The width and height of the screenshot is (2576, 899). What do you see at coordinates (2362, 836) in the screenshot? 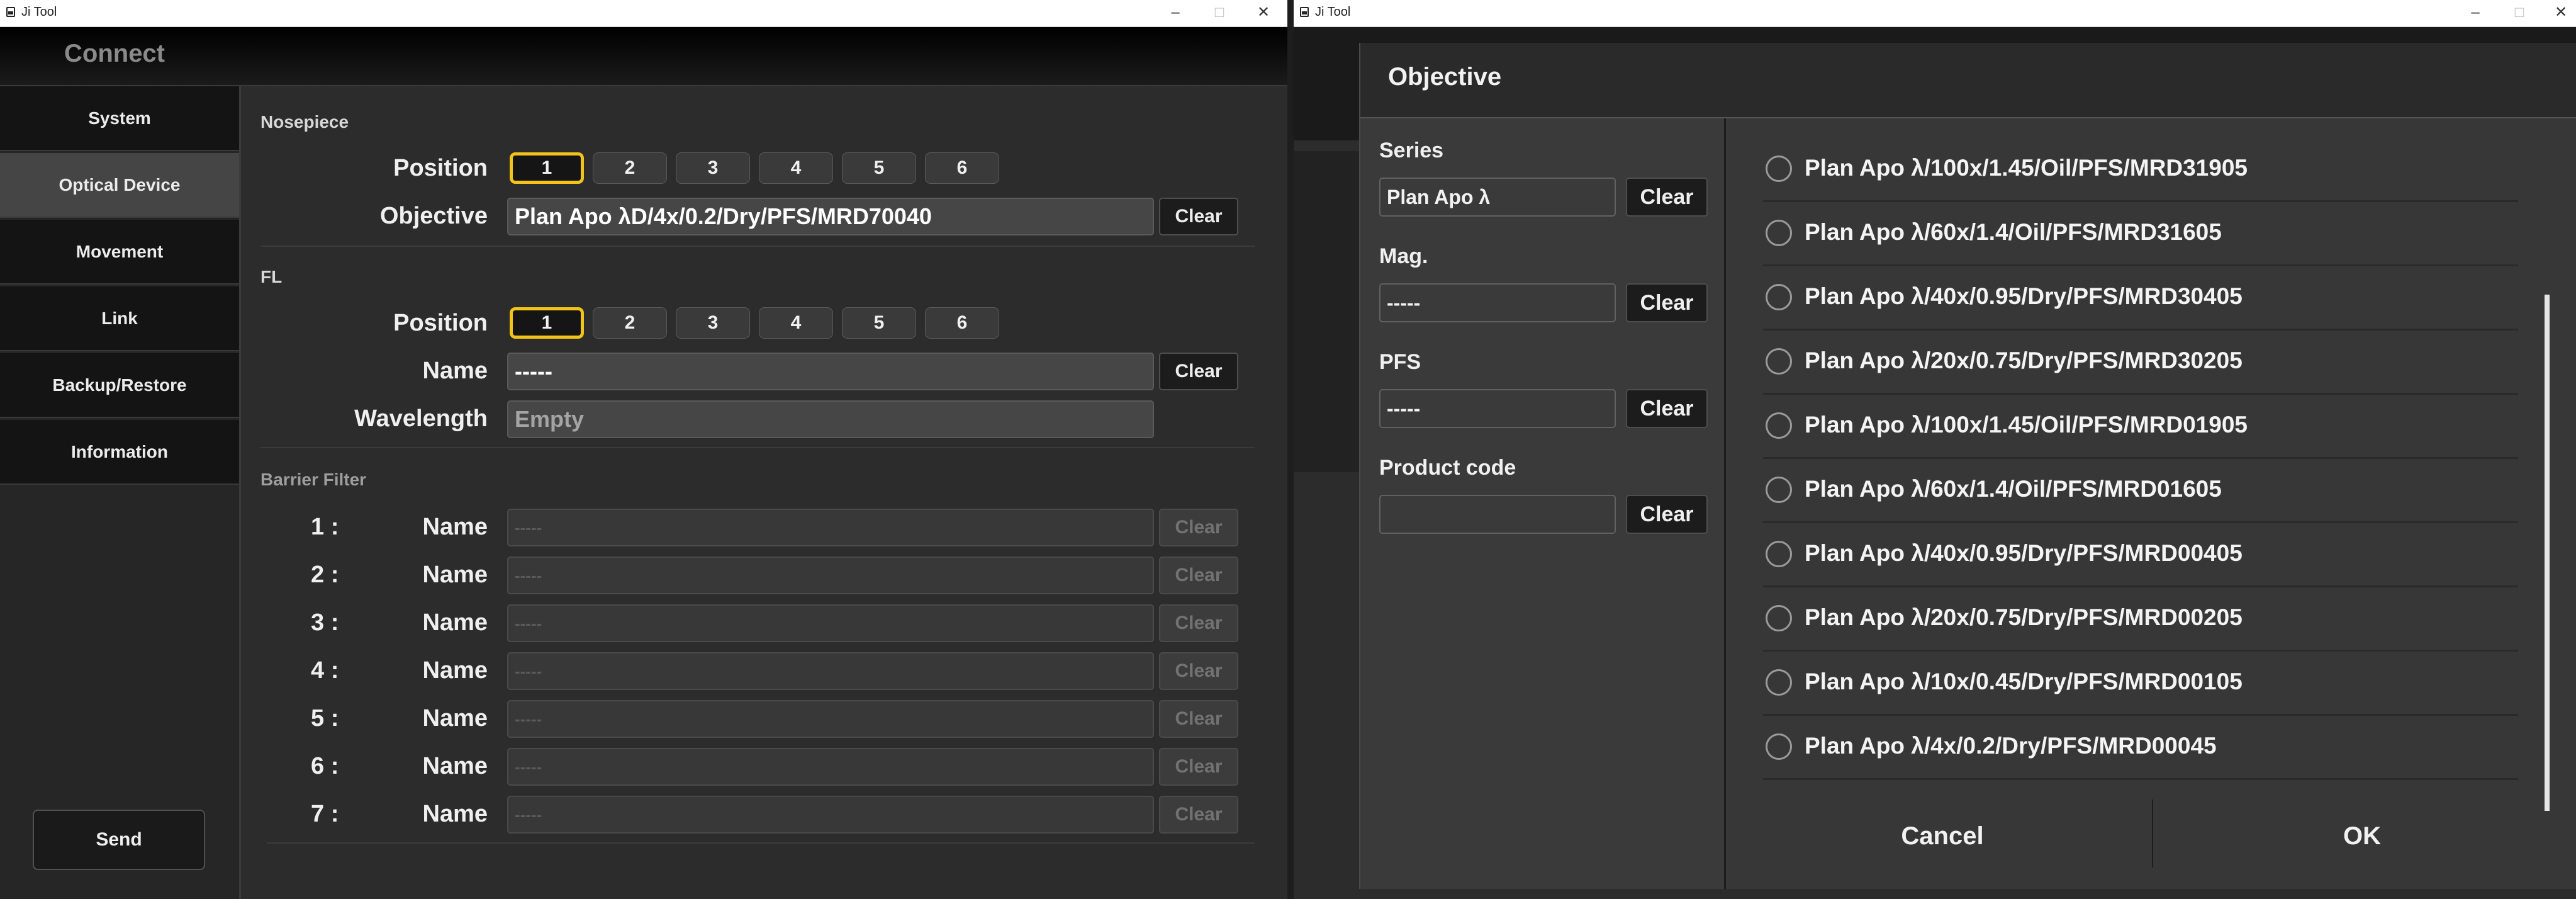
I see `ok-button: OK` at bounding box center [2362, 836].